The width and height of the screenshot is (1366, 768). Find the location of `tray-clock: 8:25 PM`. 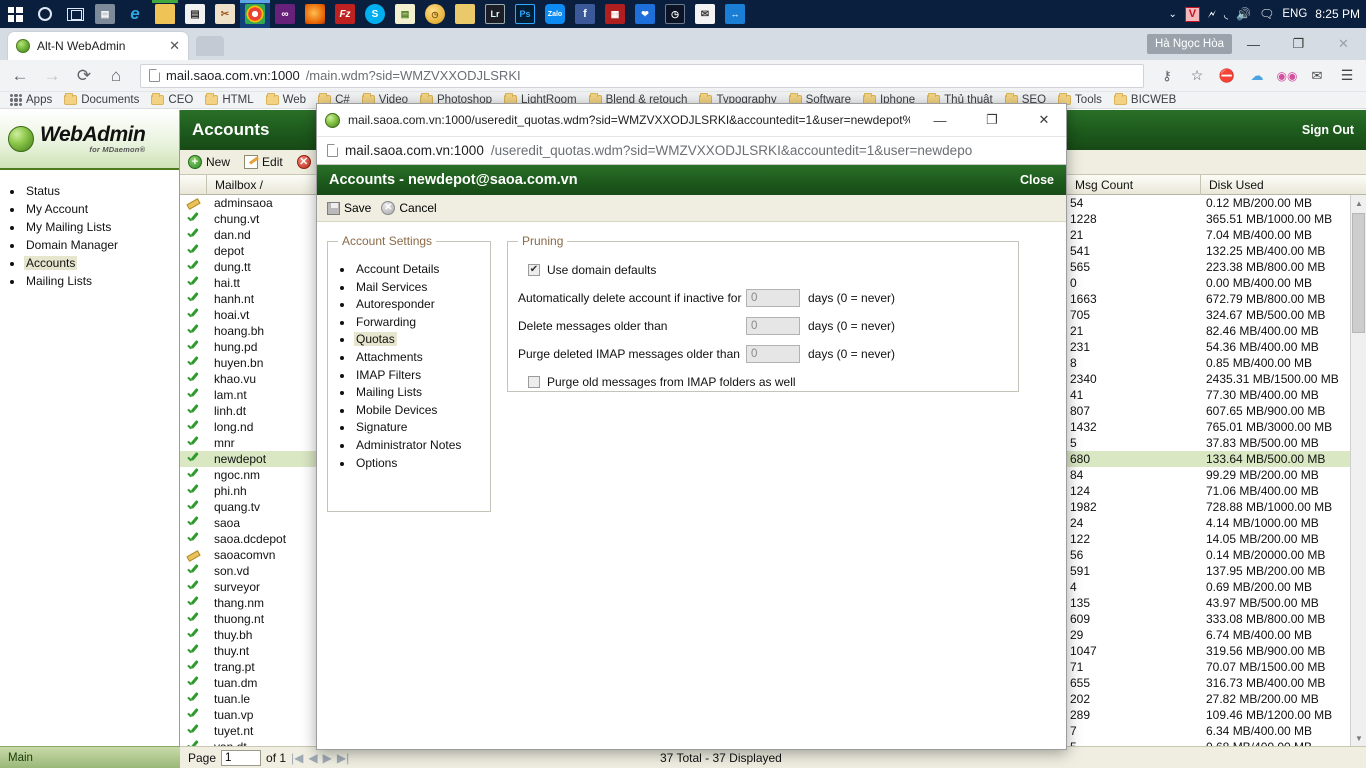

tray-clock: 8:25 PM is located at coordinates (1337, 14).